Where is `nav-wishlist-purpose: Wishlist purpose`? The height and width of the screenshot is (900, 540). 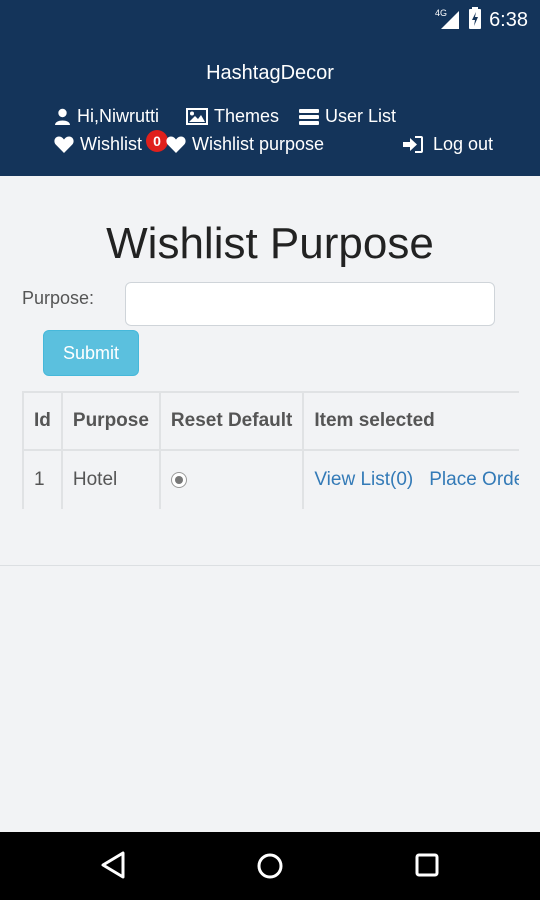
nav-wishlist-purpose: Wishlist purpose is located at coordinates (245, 144).